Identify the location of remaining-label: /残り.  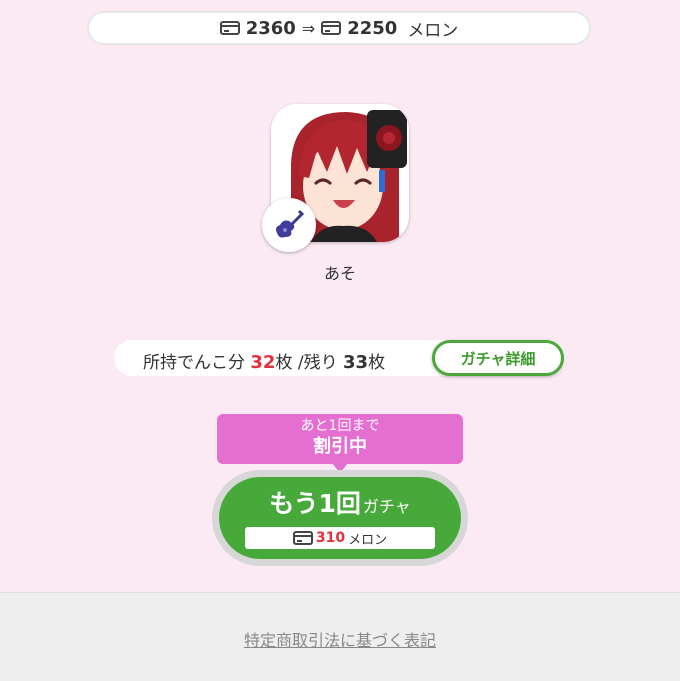
(315, 363).